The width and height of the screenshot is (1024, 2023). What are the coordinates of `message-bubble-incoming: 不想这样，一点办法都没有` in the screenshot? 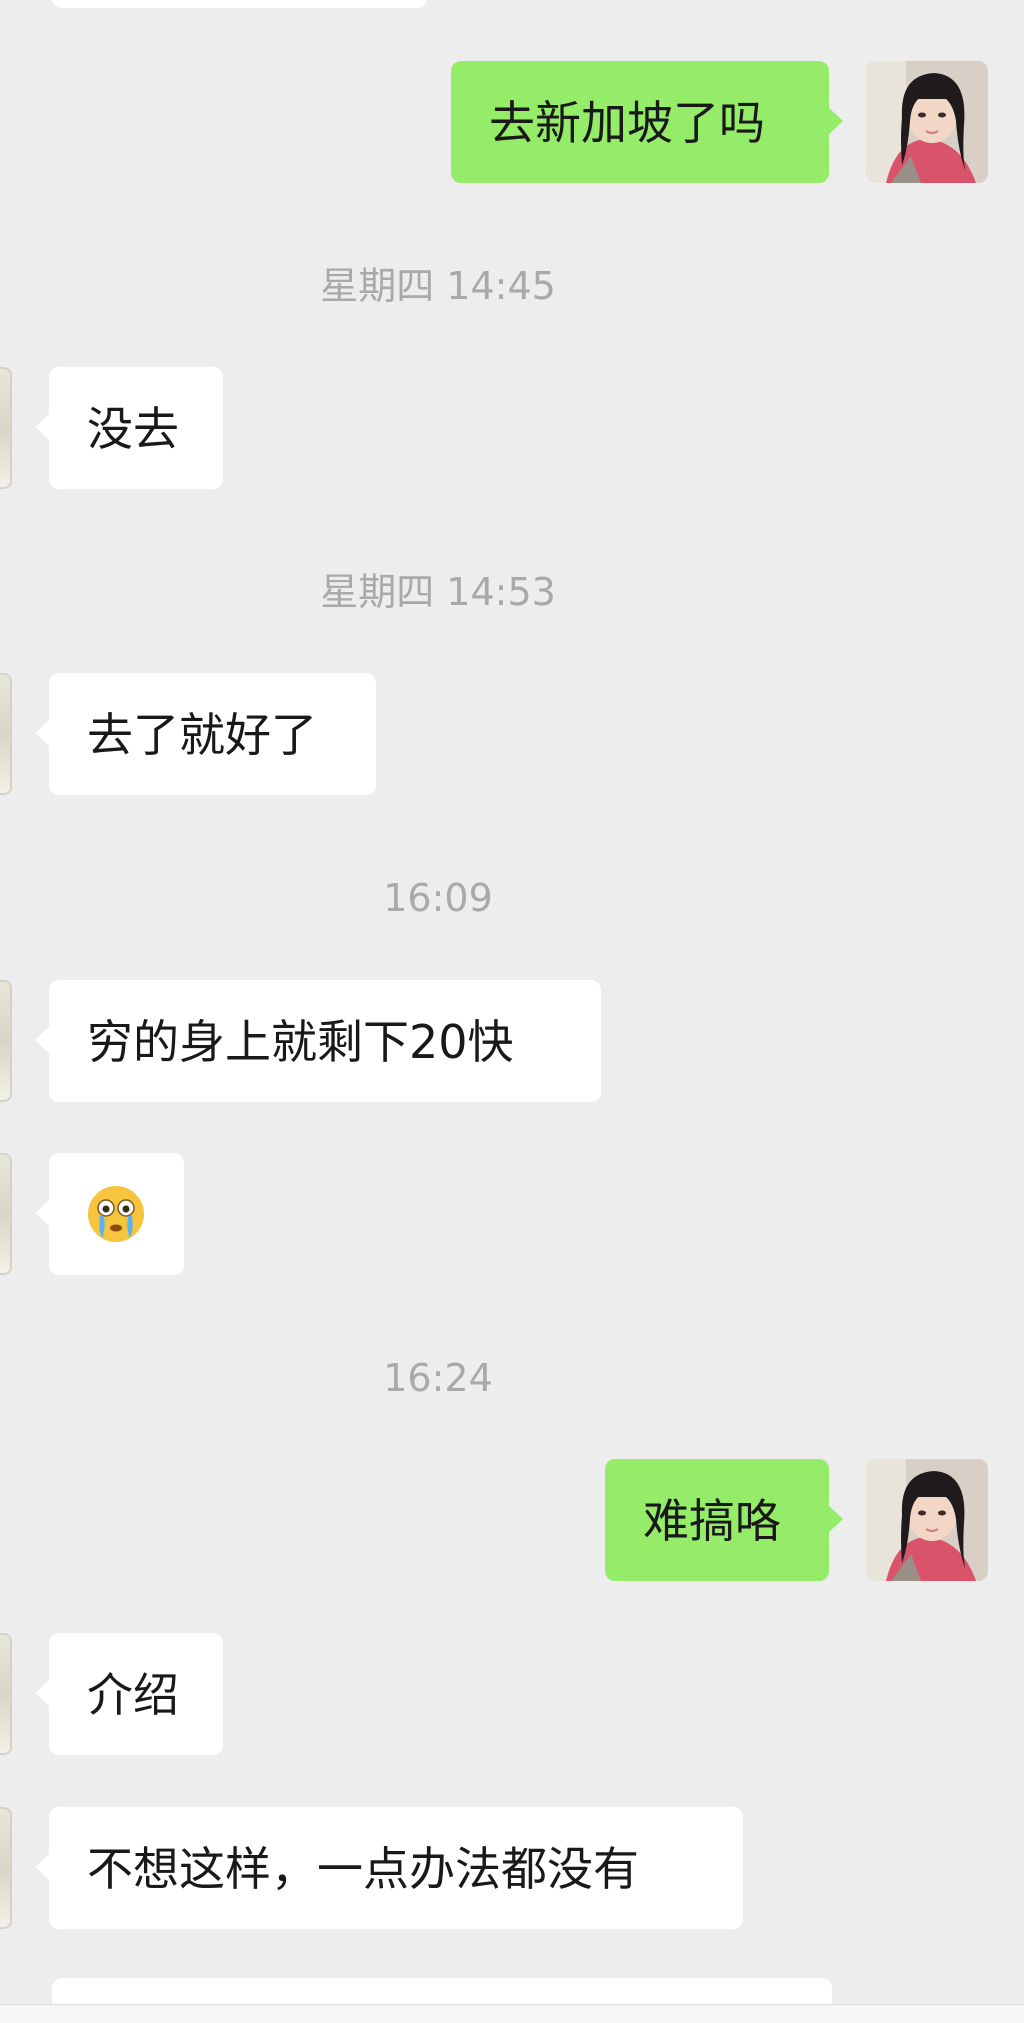 It's located at (389, 1868).